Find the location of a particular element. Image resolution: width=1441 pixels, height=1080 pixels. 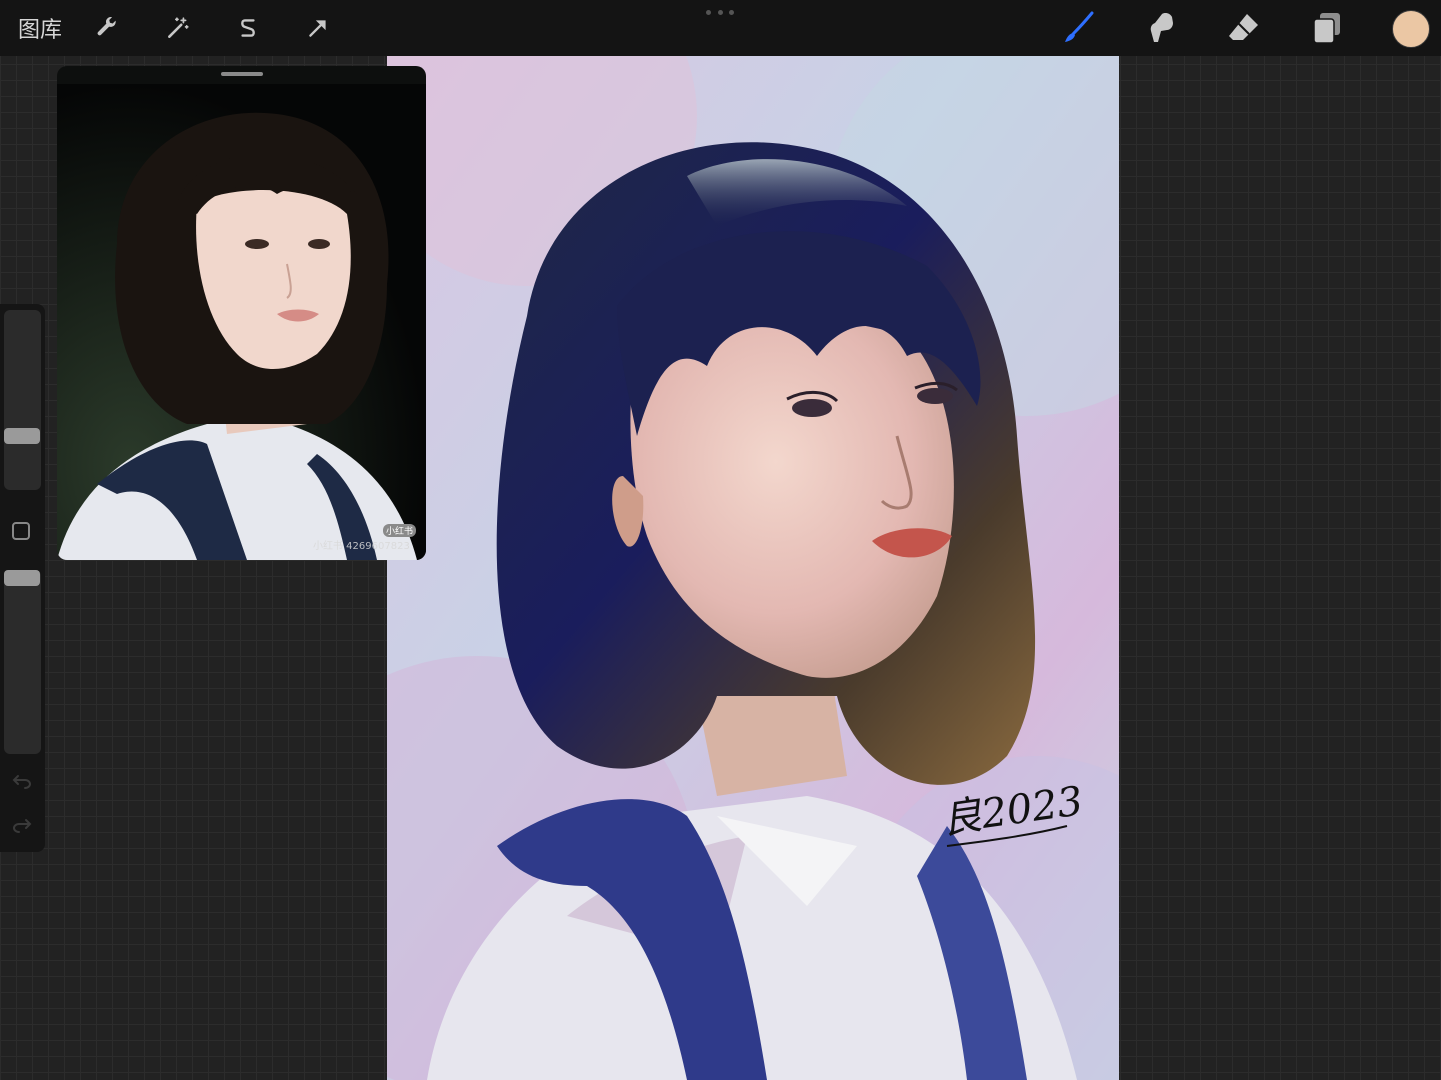

redo-button is located at coordinates (22, 824).